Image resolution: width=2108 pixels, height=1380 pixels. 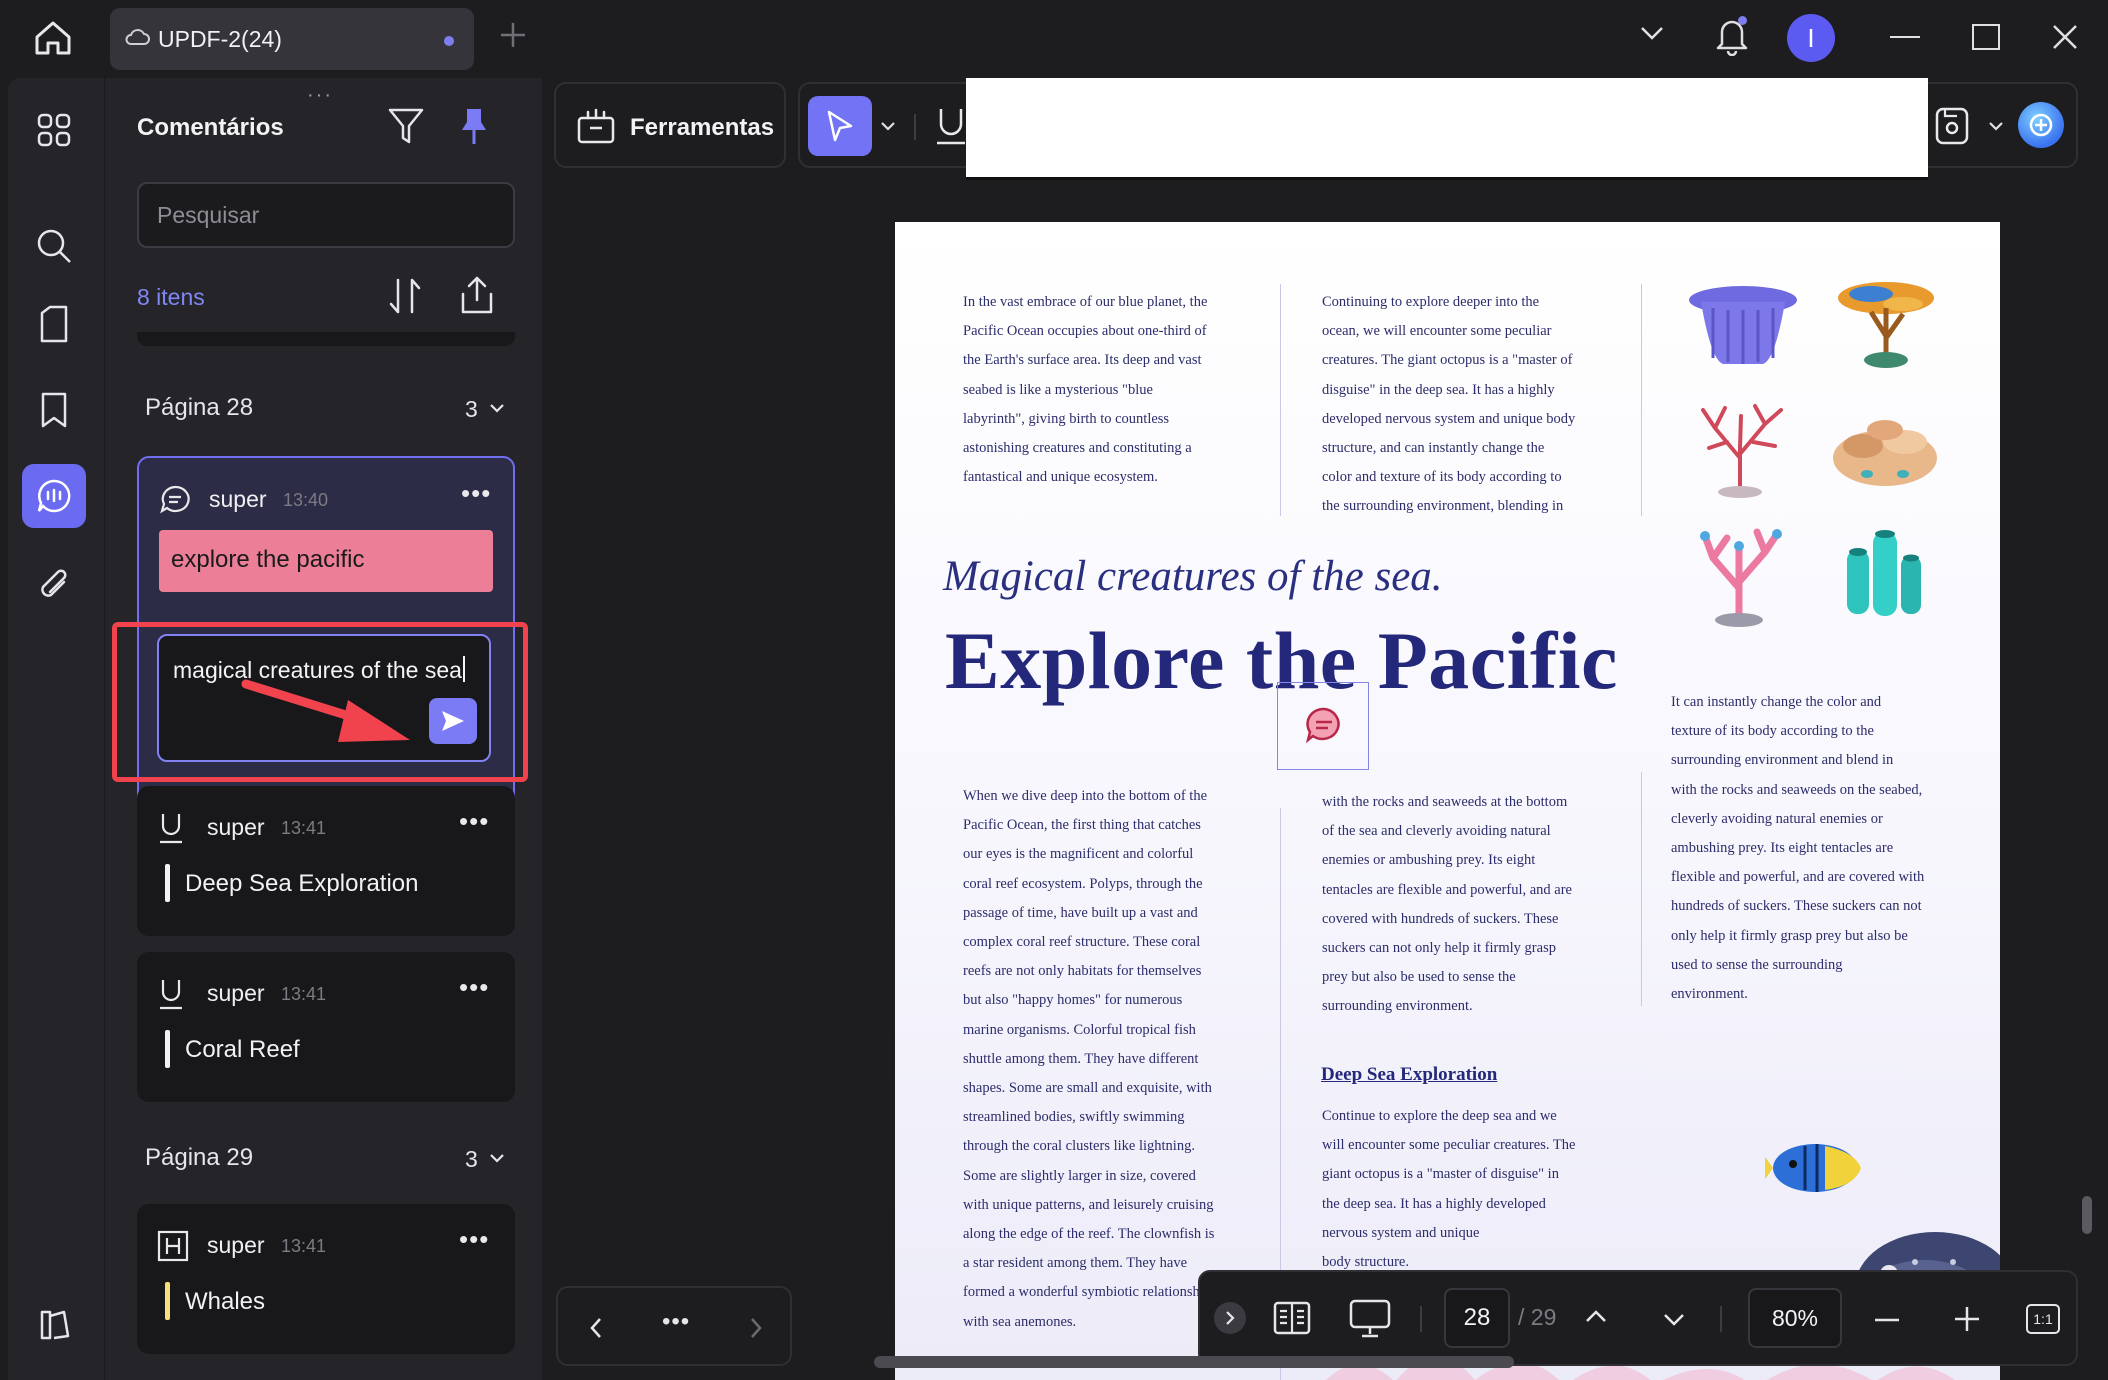 I want to click on more-pages-button: •••, so click(x=676, y=1322).